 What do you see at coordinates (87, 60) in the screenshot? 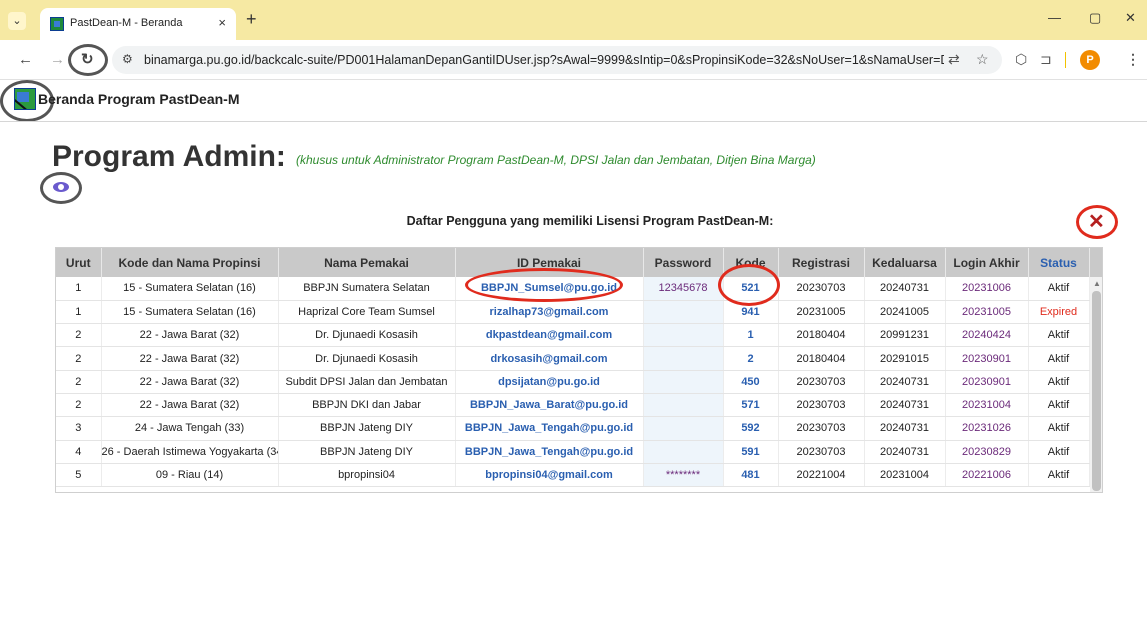
I see `reload-icon: ↻` at bounding box center [87, 60].